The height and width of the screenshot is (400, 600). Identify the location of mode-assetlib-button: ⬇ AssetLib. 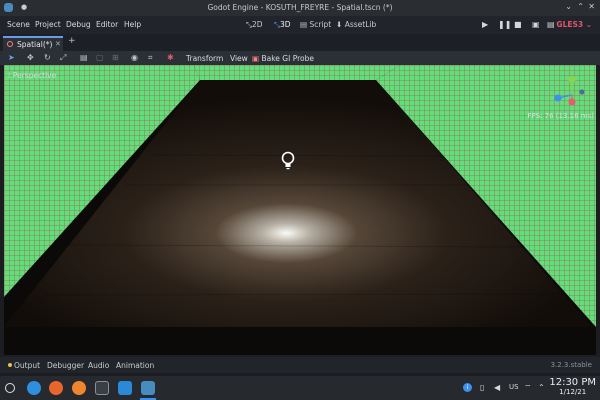
(356, 24).